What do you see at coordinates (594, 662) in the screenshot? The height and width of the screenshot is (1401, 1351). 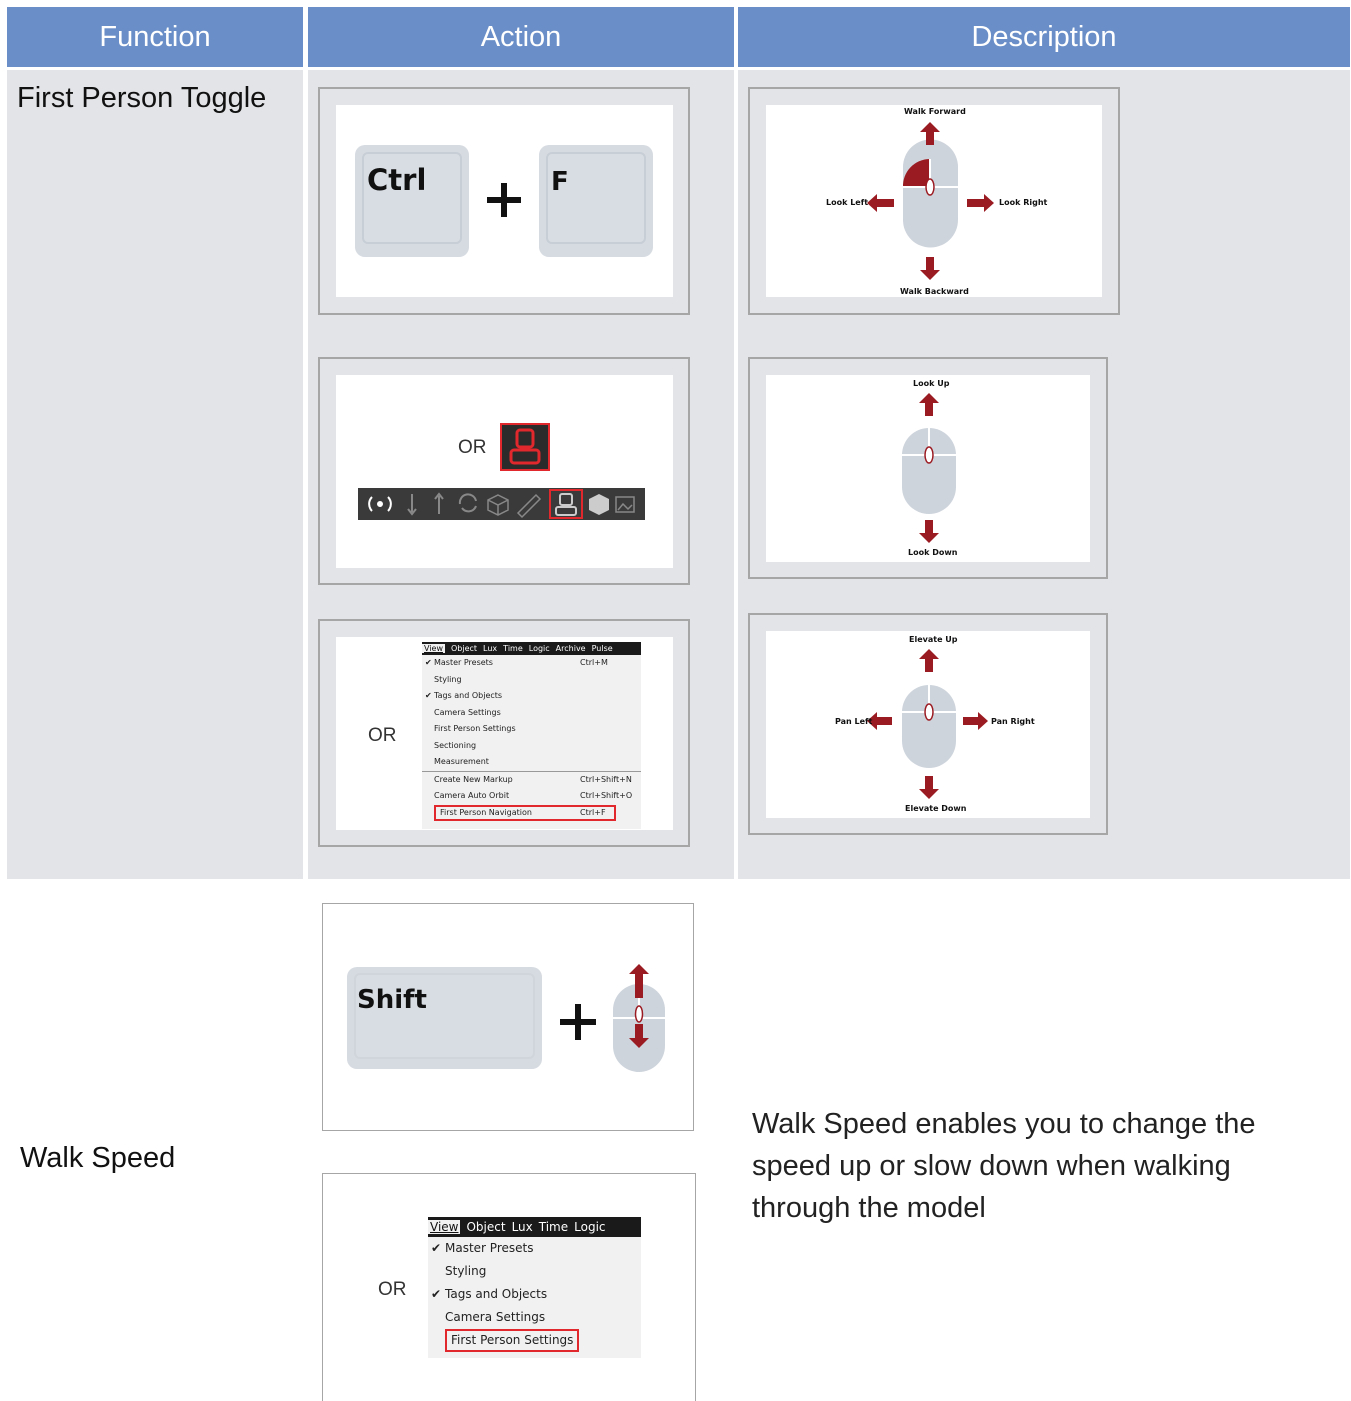 I see `menu-item-shortcut: Ctrl+M` at bounding box center [594, 662].